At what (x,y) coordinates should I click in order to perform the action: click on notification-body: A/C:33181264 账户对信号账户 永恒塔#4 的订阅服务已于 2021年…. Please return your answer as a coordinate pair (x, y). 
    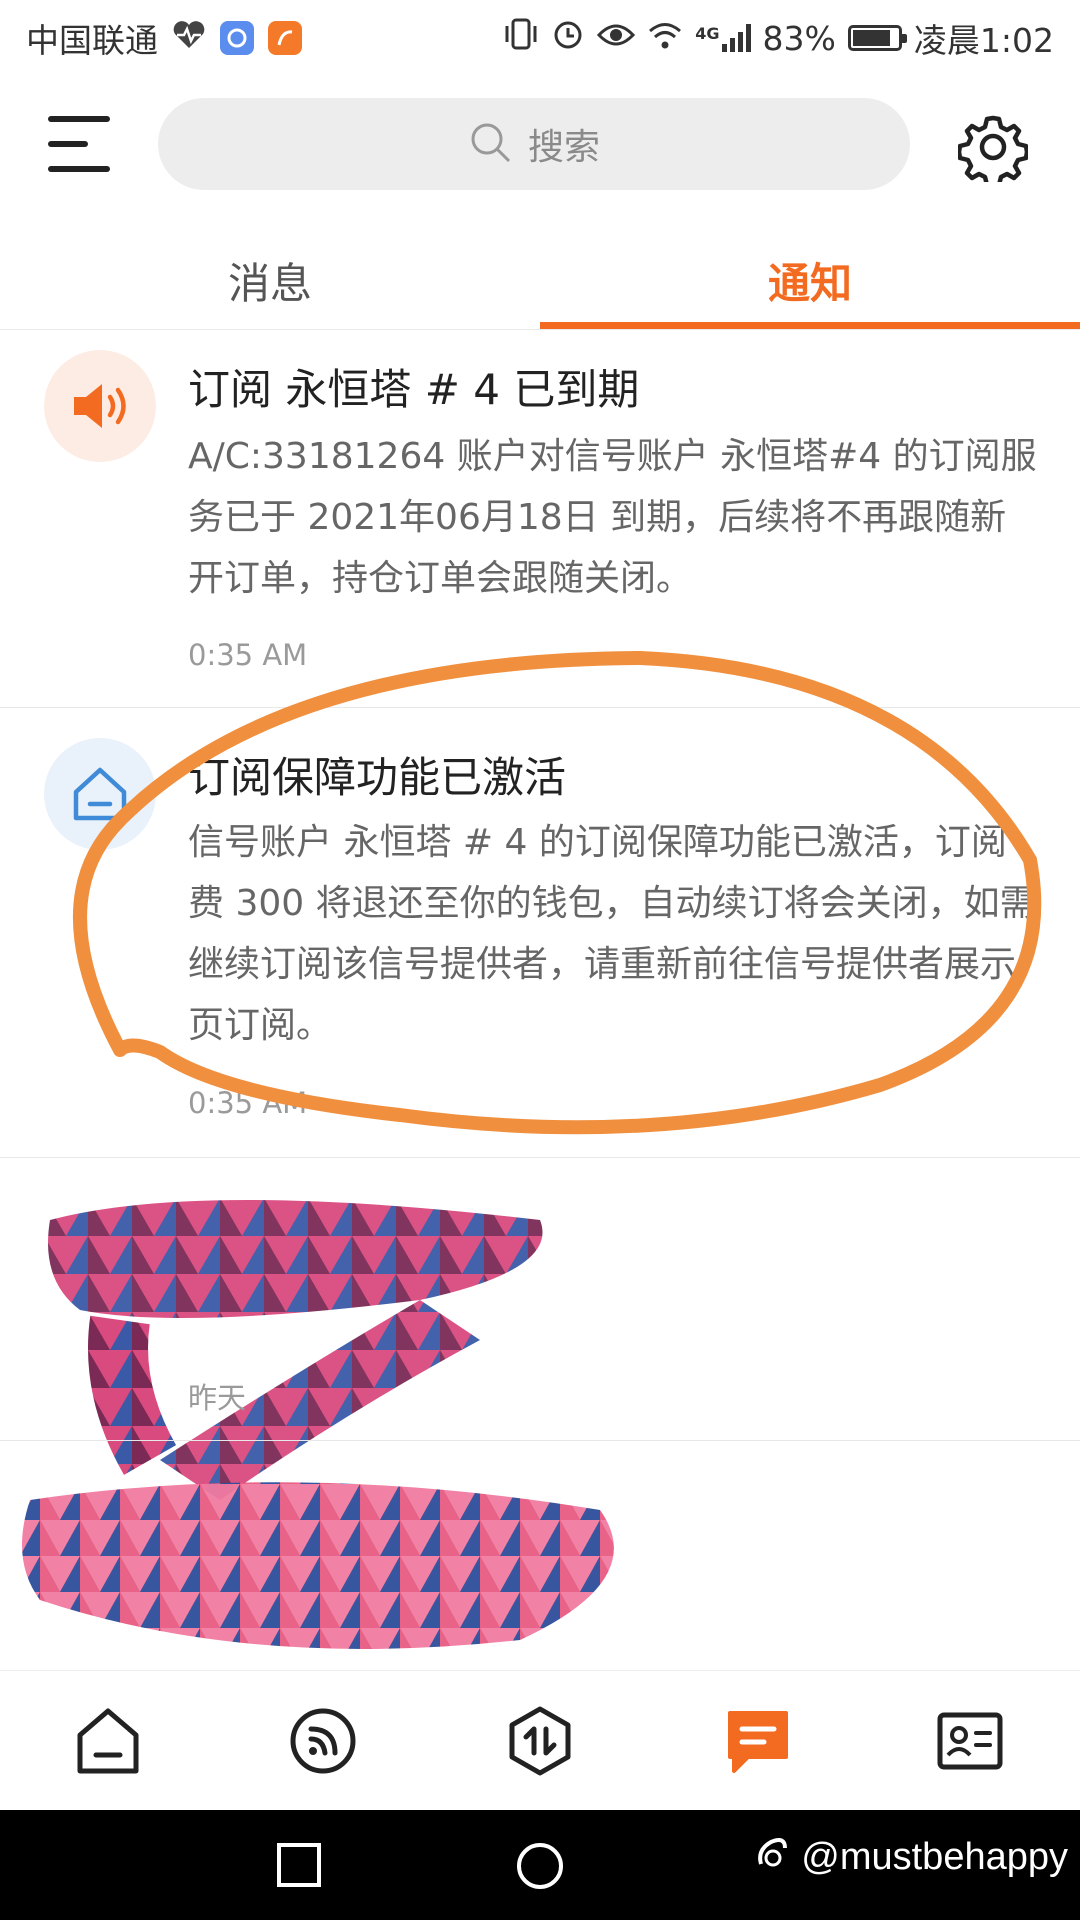
    Looking at the image, I should click on (612, 517).